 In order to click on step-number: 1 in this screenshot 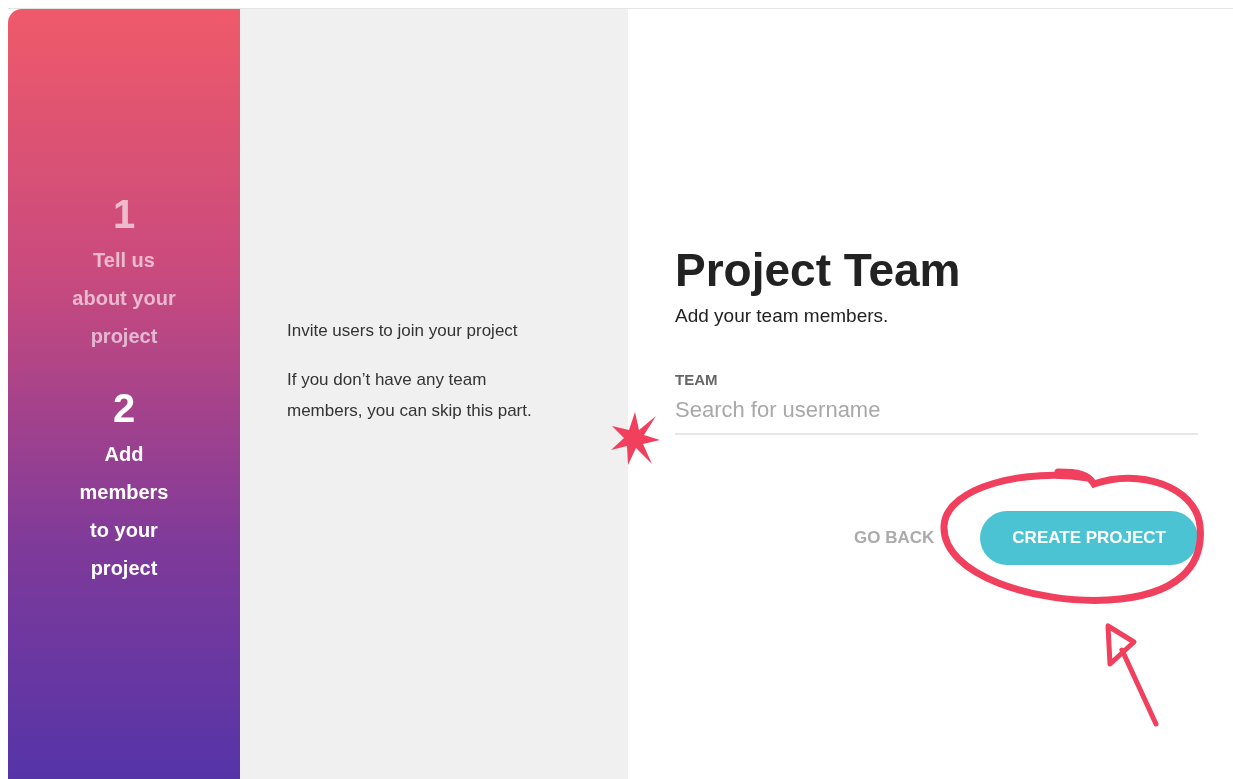, I will do `click(124, 214)`.